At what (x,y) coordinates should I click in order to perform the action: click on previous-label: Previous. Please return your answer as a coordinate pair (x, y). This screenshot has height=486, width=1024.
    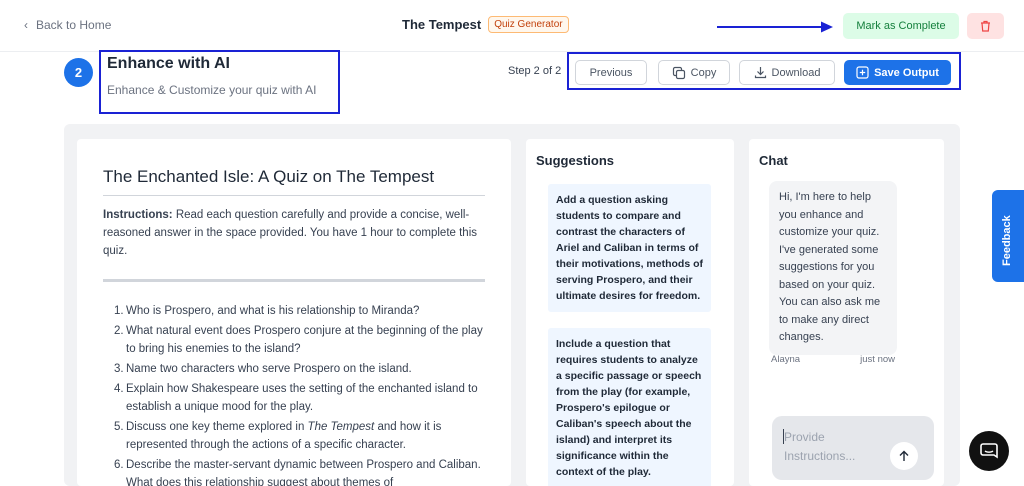
    Looking at the image, I should click on (611, 72).